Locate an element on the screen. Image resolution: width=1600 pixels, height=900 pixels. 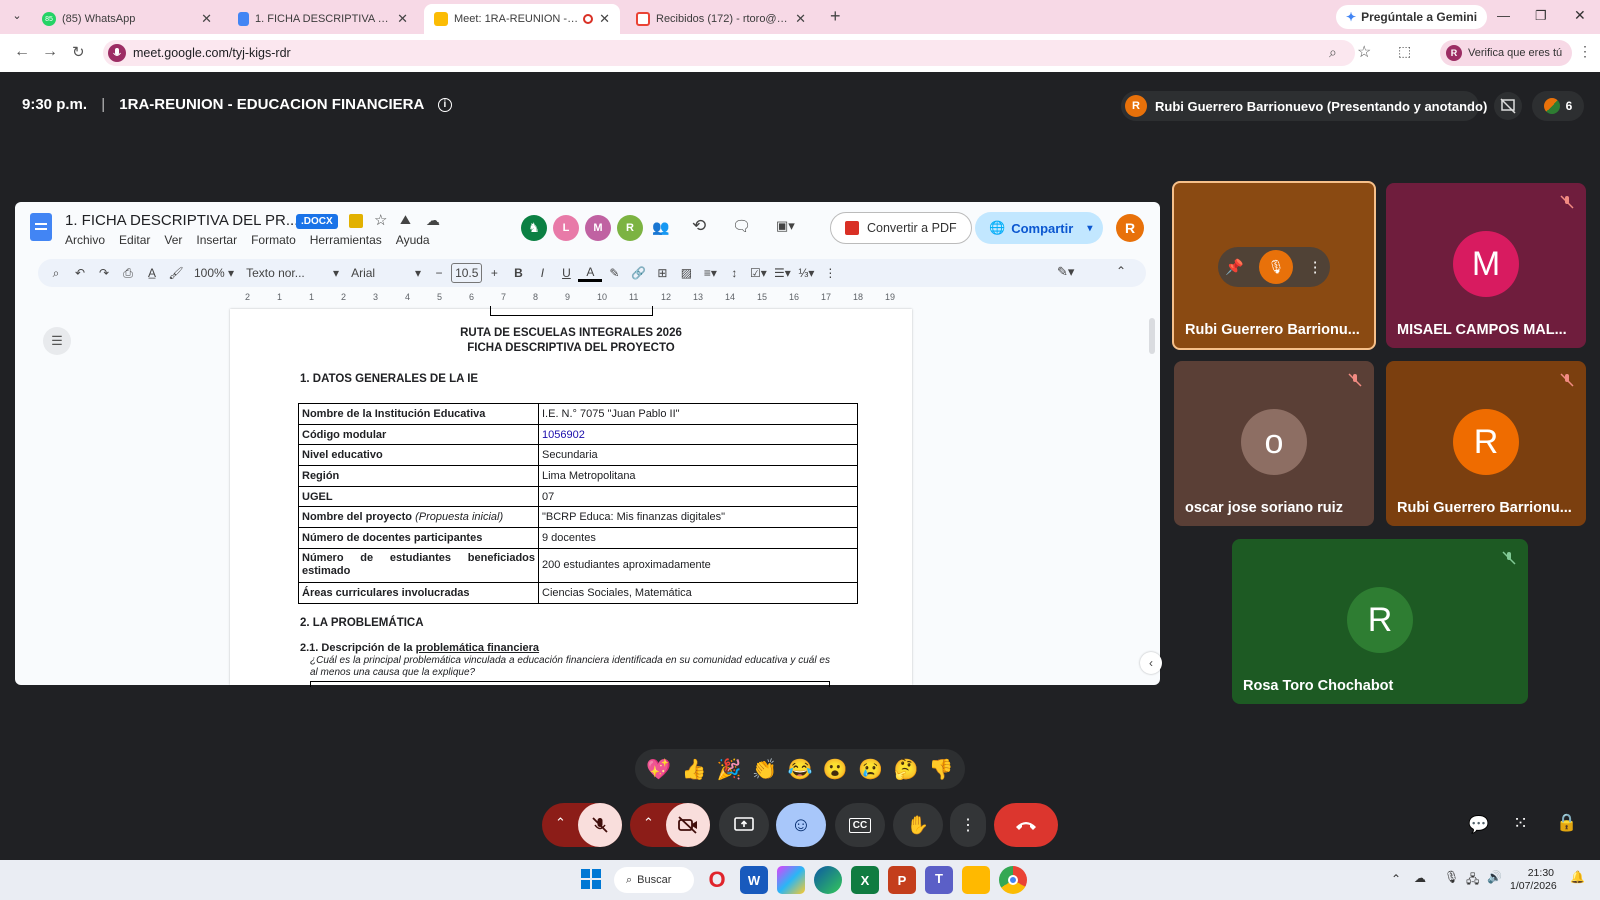
menu-insertar: Insertar is located at coordinates (216, 240).